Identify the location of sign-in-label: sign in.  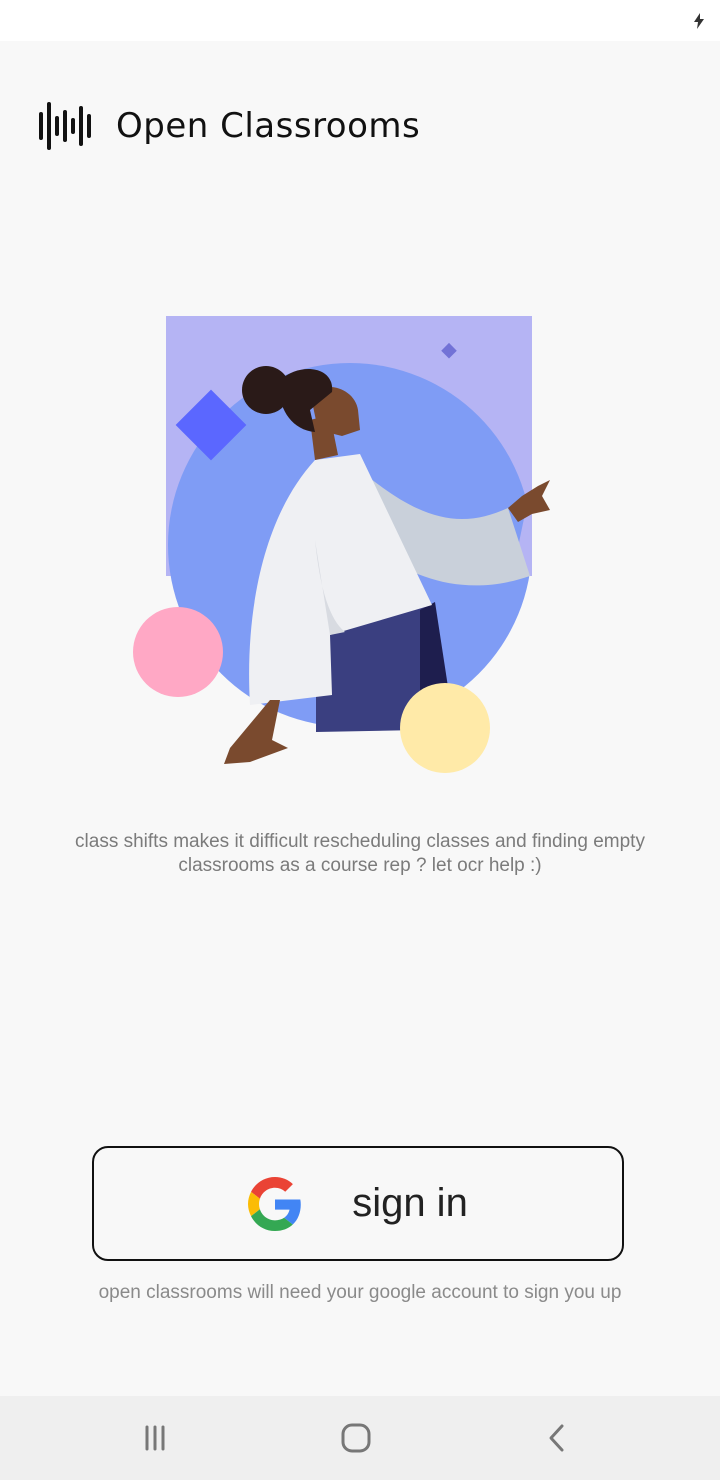
(410, 1203).